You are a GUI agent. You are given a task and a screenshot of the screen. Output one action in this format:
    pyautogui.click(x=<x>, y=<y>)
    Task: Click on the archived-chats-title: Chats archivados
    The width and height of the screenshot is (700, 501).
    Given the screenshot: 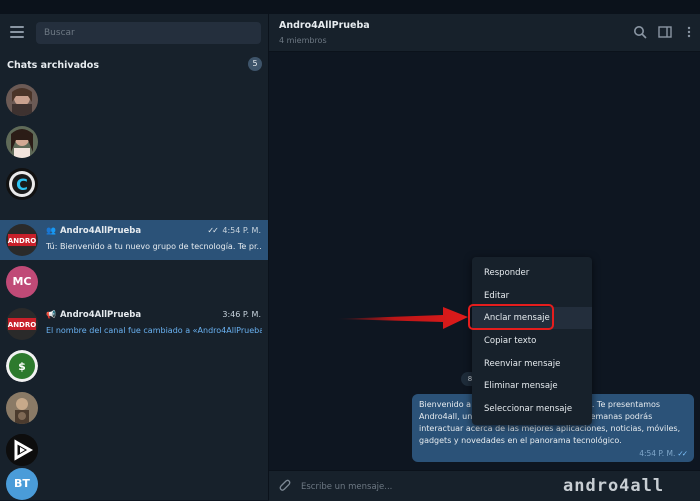 What is the action you would take?
    pyautogui.click(x=53, y=65)
    